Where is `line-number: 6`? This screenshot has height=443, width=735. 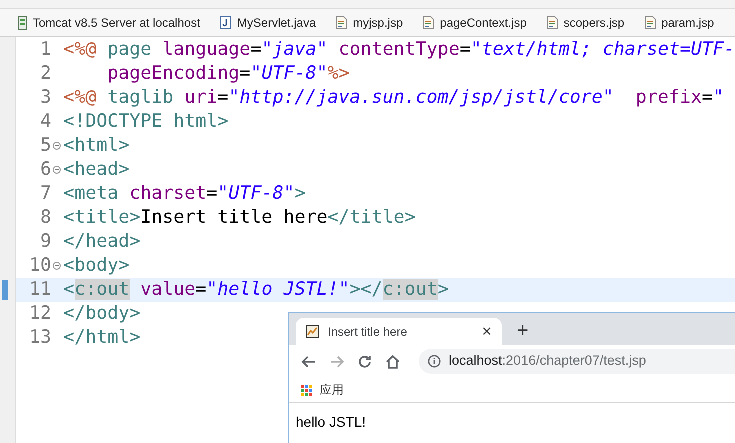 line-number: 6 is located at coordinates (46, 170).